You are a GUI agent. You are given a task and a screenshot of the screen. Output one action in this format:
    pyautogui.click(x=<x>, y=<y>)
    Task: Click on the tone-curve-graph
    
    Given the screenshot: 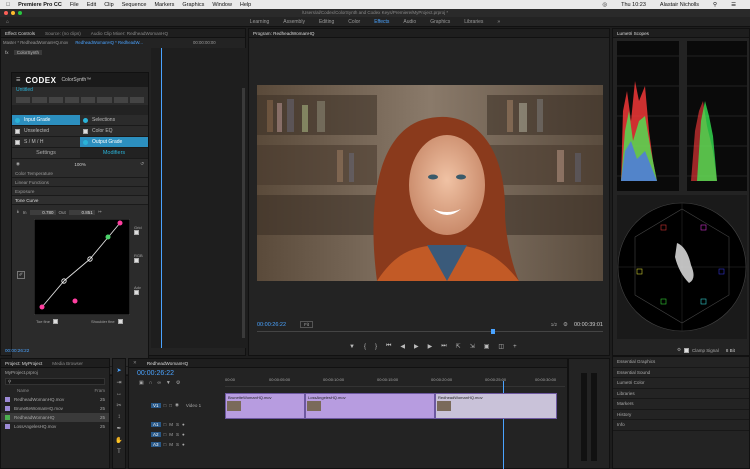 What is the action you would take?
    pyautogui.click(x=82, y=267)
    